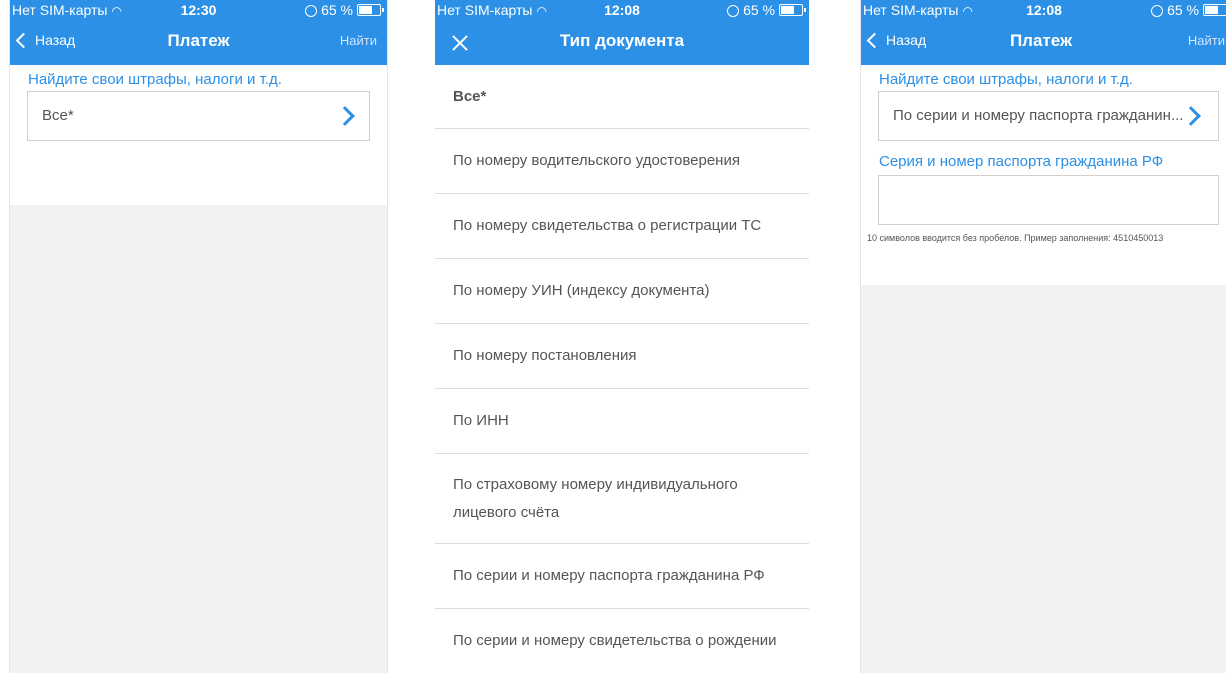 The height and width of the screenshot is (673, 1226). What do you see at coordinates (1021, 161) in the screenshot?
I see `field-label: Серия и номер паспорта гражданина РФ` at bounding box center [1021, 161].